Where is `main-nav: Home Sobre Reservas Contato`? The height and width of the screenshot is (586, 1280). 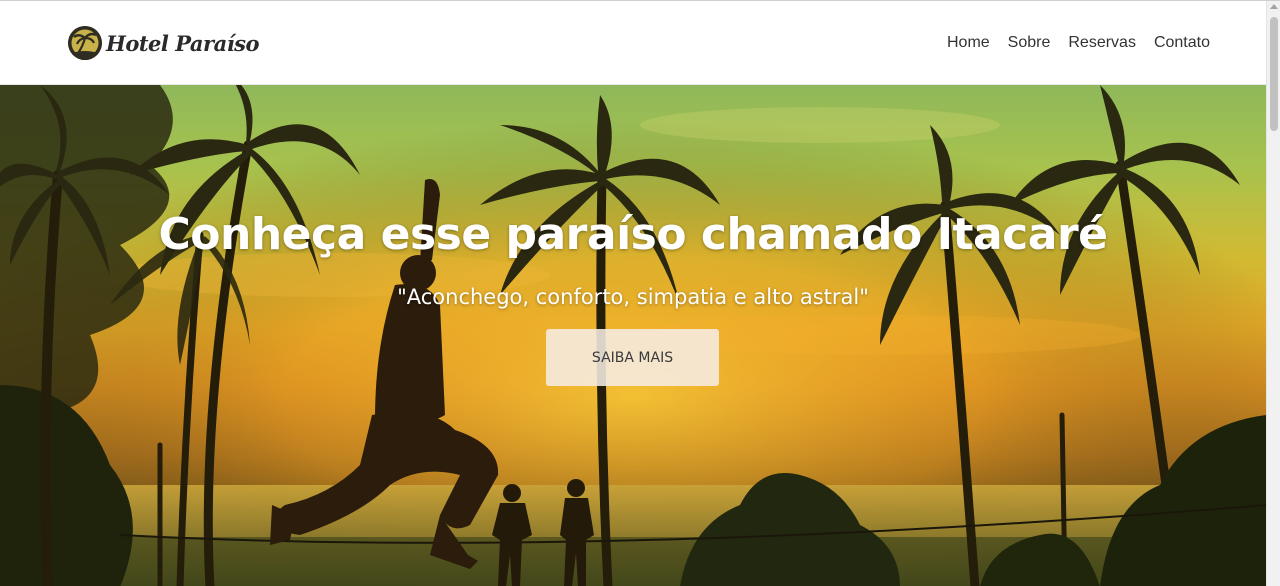 main-nav: Home Sobre Reservas Contato is located at coordinates (1078, 43).